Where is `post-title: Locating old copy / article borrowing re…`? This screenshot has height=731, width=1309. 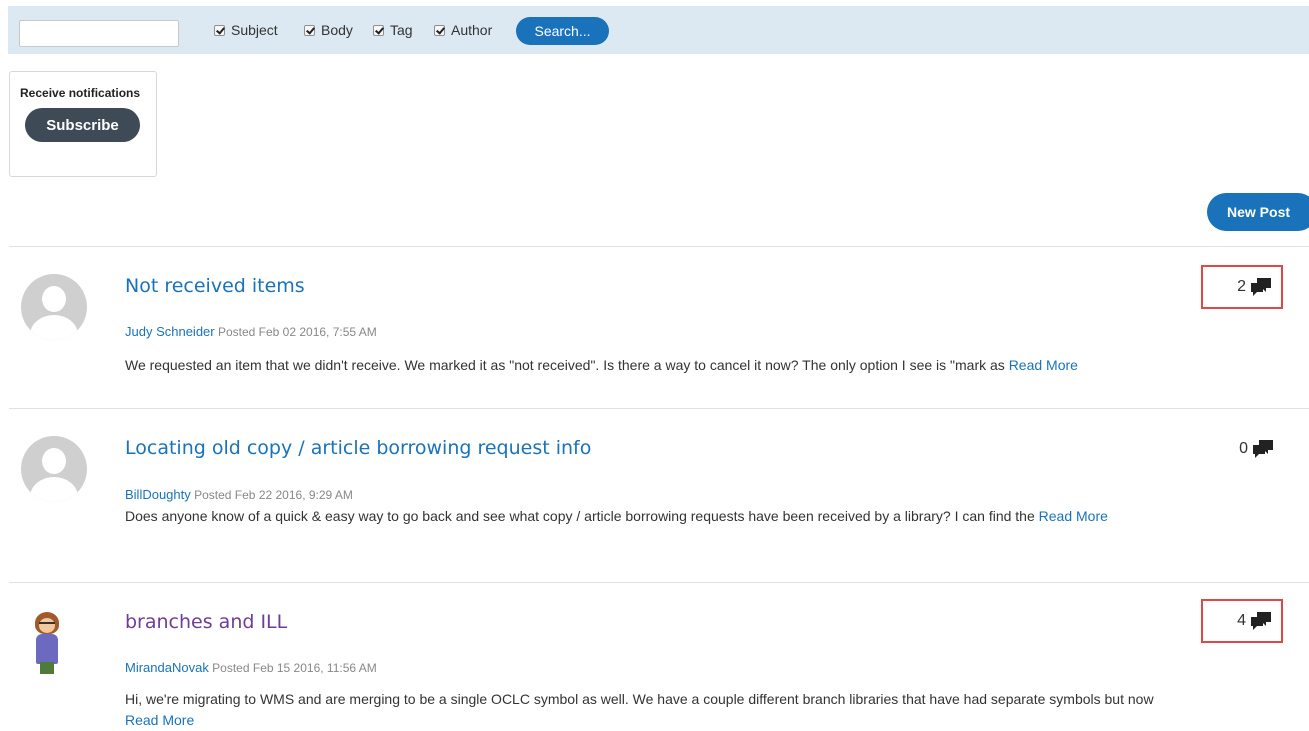 post-title: Locating old copy / article borrowing re… is located at coordinates (358, 448).